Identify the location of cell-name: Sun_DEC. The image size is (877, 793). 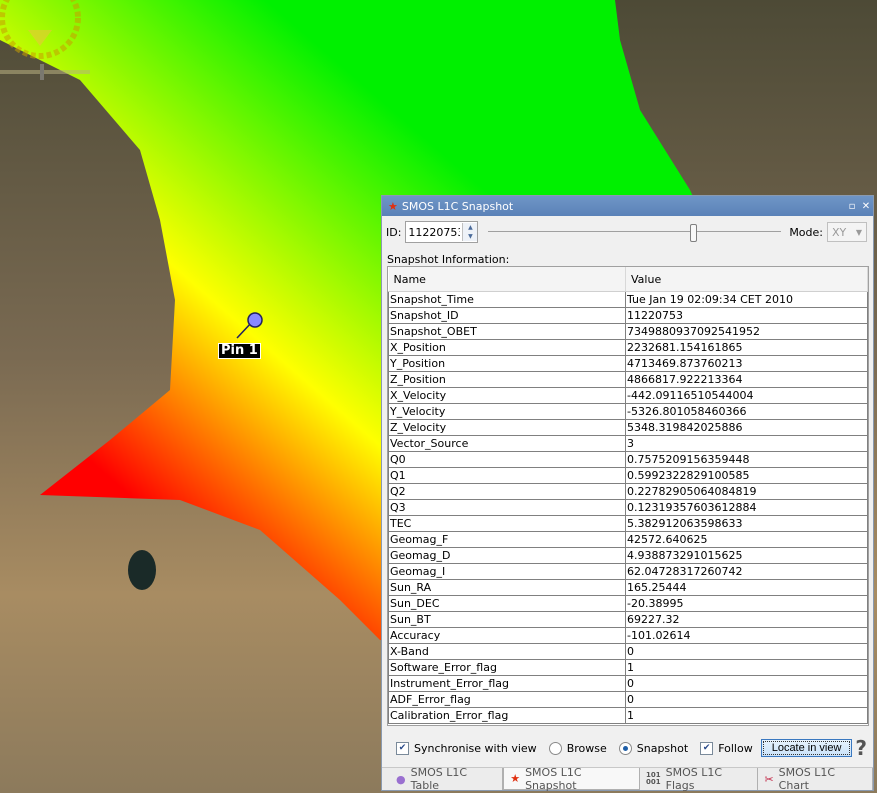
(507, 603).